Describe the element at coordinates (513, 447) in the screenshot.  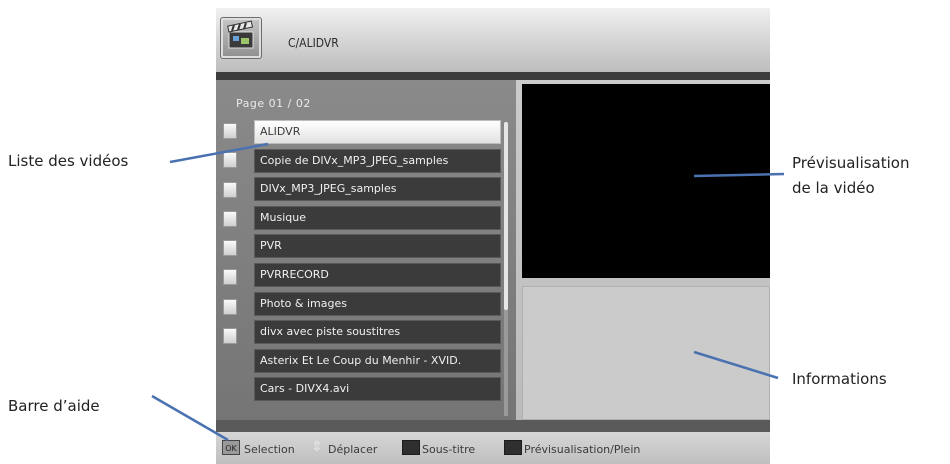
I see `preview-key-icon` at that location.